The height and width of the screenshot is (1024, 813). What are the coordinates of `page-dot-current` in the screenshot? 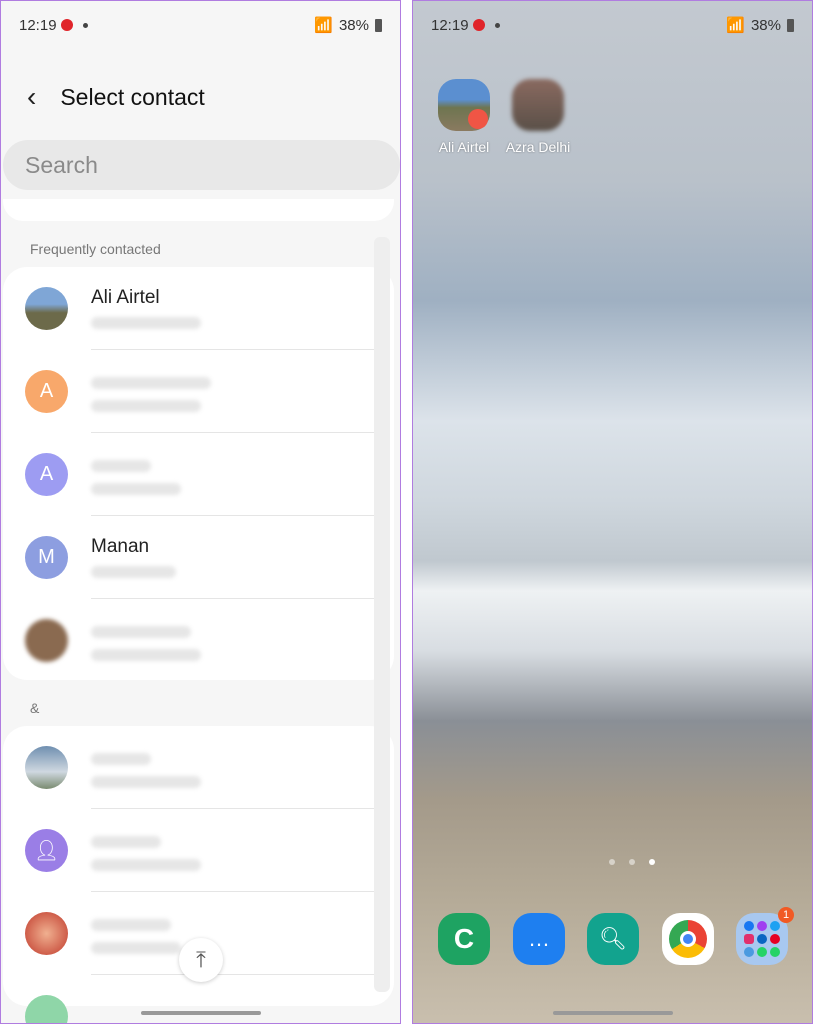 It's located at (652, 862).